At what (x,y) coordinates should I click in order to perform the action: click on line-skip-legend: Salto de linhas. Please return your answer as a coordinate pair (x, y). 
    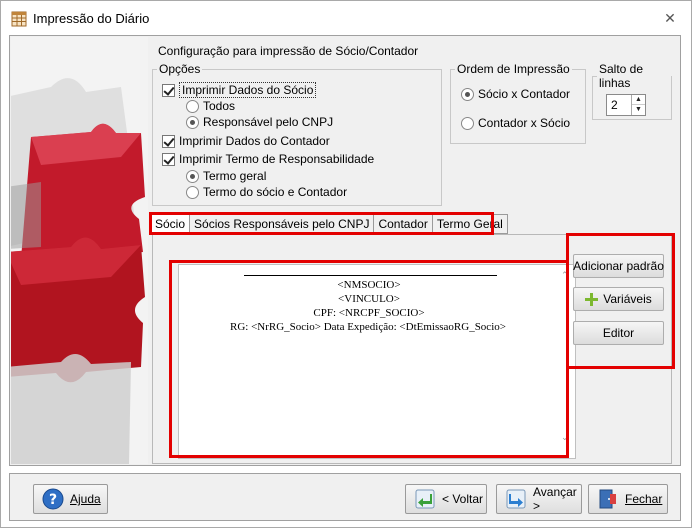
    Looking at the image, I should click on (621, 76).